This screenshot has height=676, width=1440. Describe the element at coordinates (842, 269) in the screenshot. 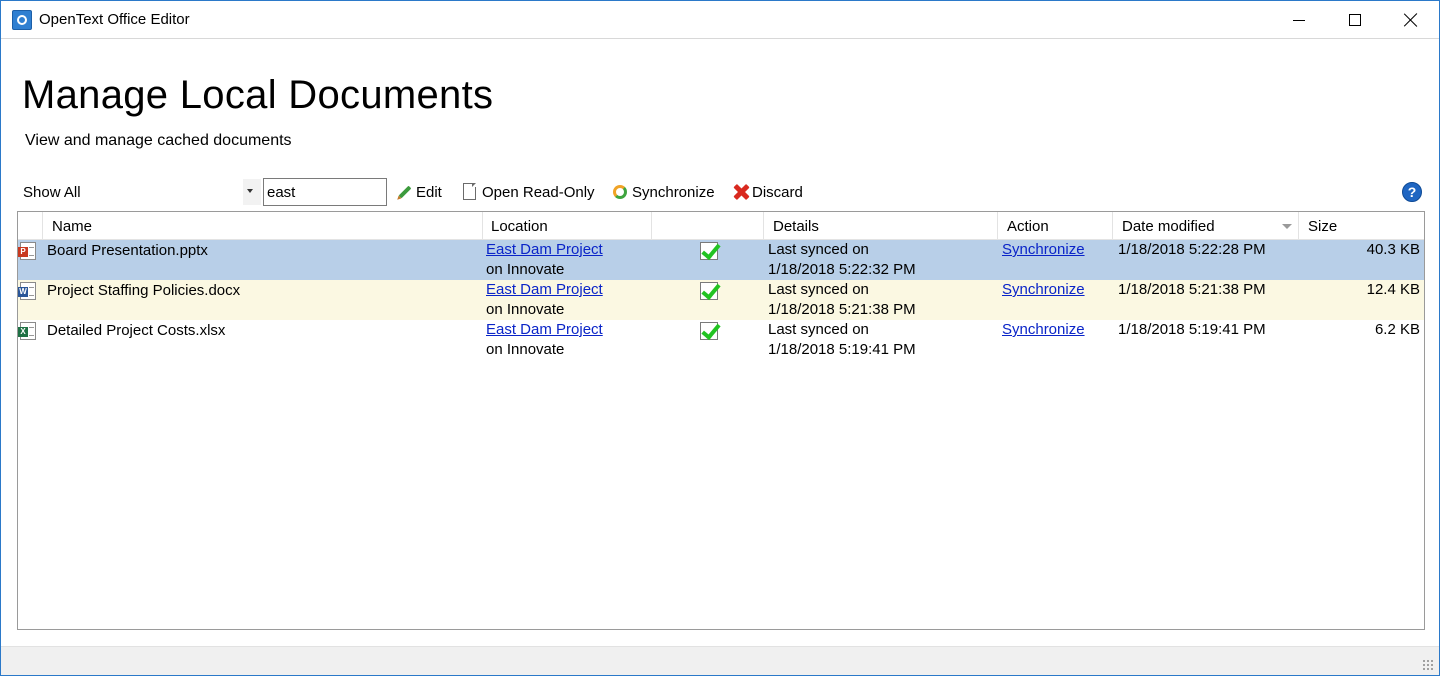

I see `details-timestamp: 1/18/2018 5:22:32 PM` at that location.